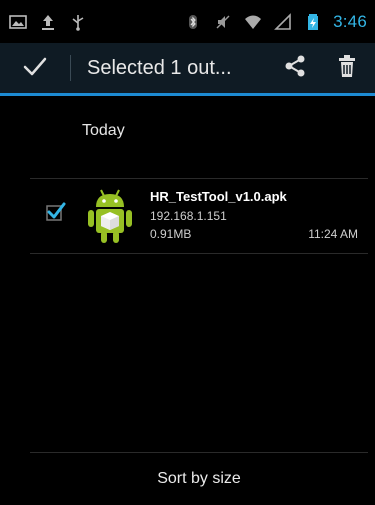 This screenshot has width=375, height=505. I want to click on status-bar: 3:46, so click(187, 21).